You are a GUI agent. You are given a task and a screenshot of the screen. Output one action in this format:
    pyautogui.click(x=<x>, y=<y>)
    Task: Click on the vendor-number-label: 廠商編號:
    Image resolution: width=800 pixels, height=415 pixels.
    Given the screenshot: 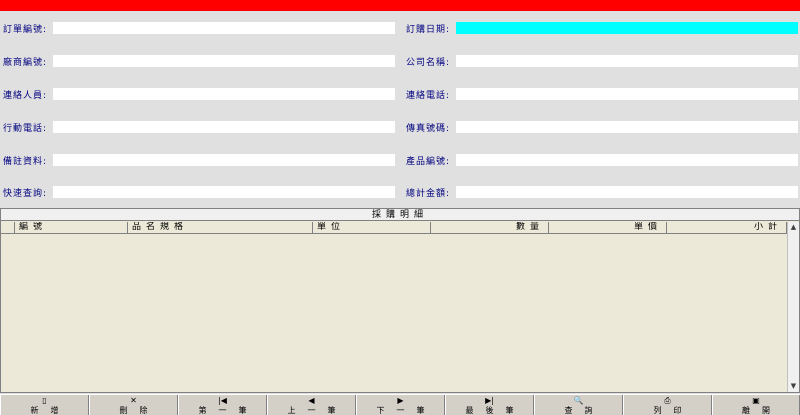 What is the action you would take?
    pyautogui.click(x=25, y=62)
    